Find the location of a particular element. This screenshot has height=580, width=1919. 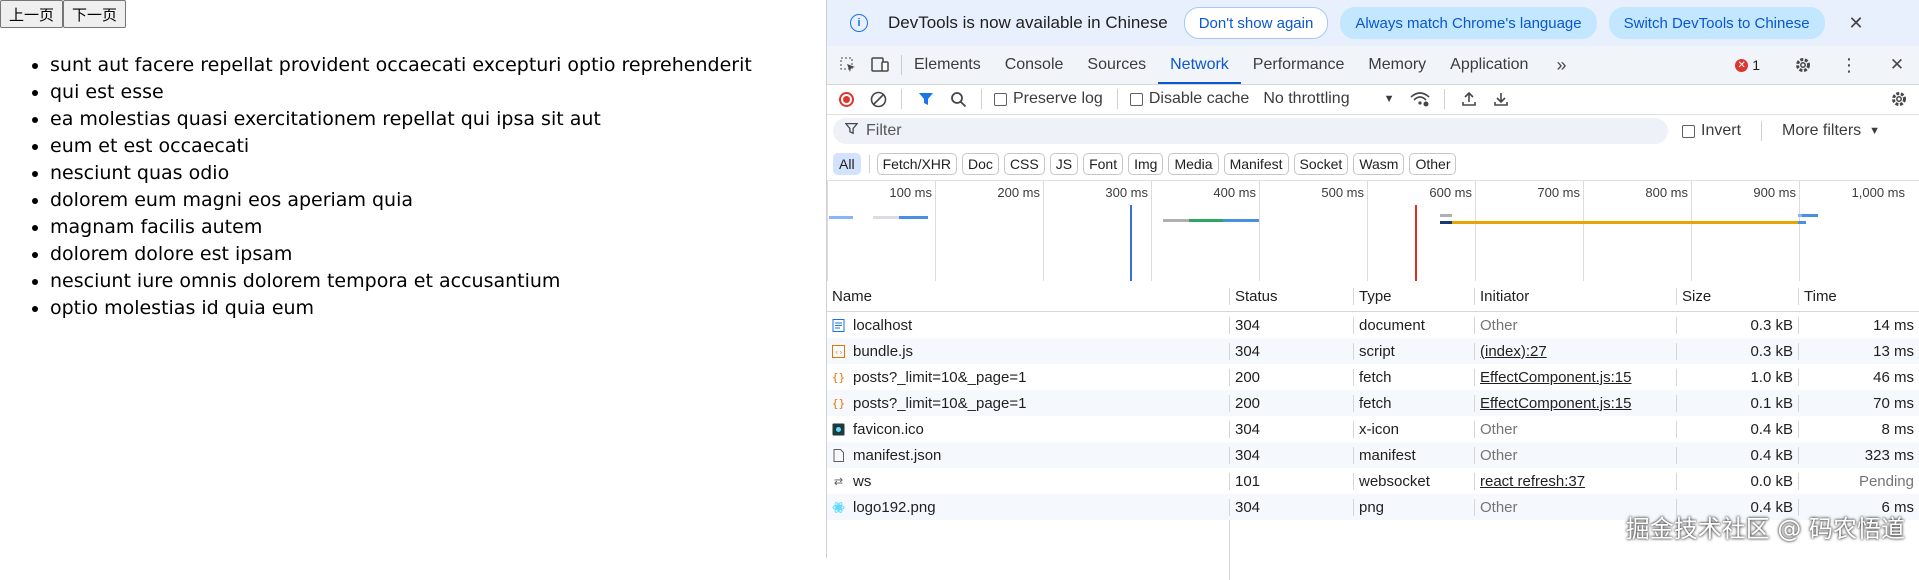

preserve-log-label: Preserve log is located at coordinates (1058, 98).